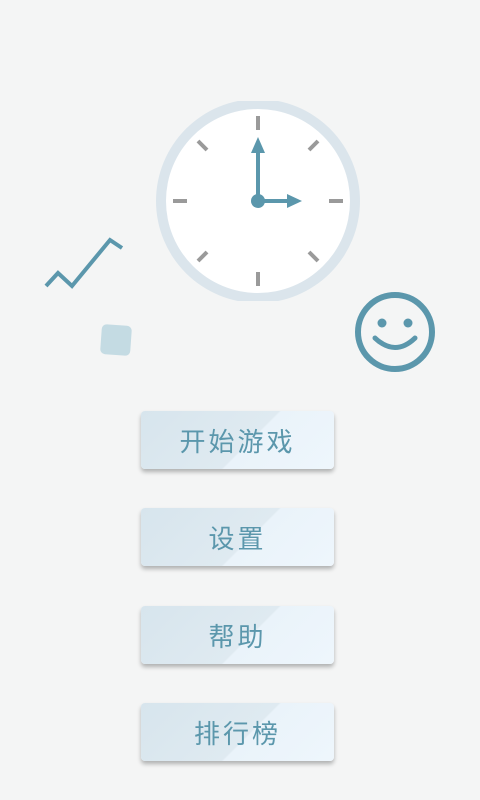 Image resolution: width=480 pixels, height=800 pixels. I want to click on settings-button: 设置, so click(237, 537).